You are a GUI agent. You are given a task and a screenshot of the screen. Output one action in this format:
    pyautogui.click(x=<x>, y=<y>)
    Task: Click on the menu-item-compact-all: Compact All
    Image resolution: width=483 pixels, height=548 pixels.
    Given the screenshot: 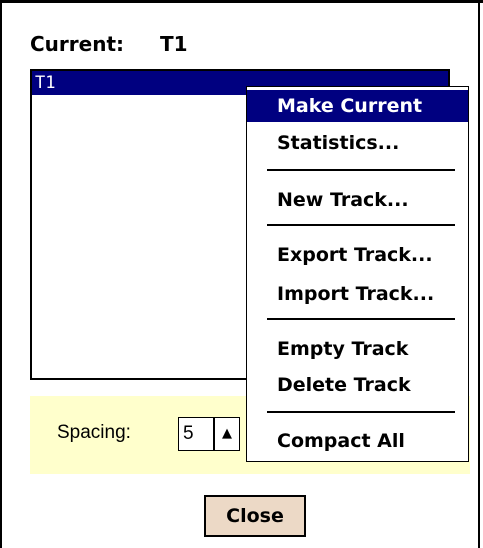 What is the action you would take?
    pyautogui.click(x=357, y=441)
    